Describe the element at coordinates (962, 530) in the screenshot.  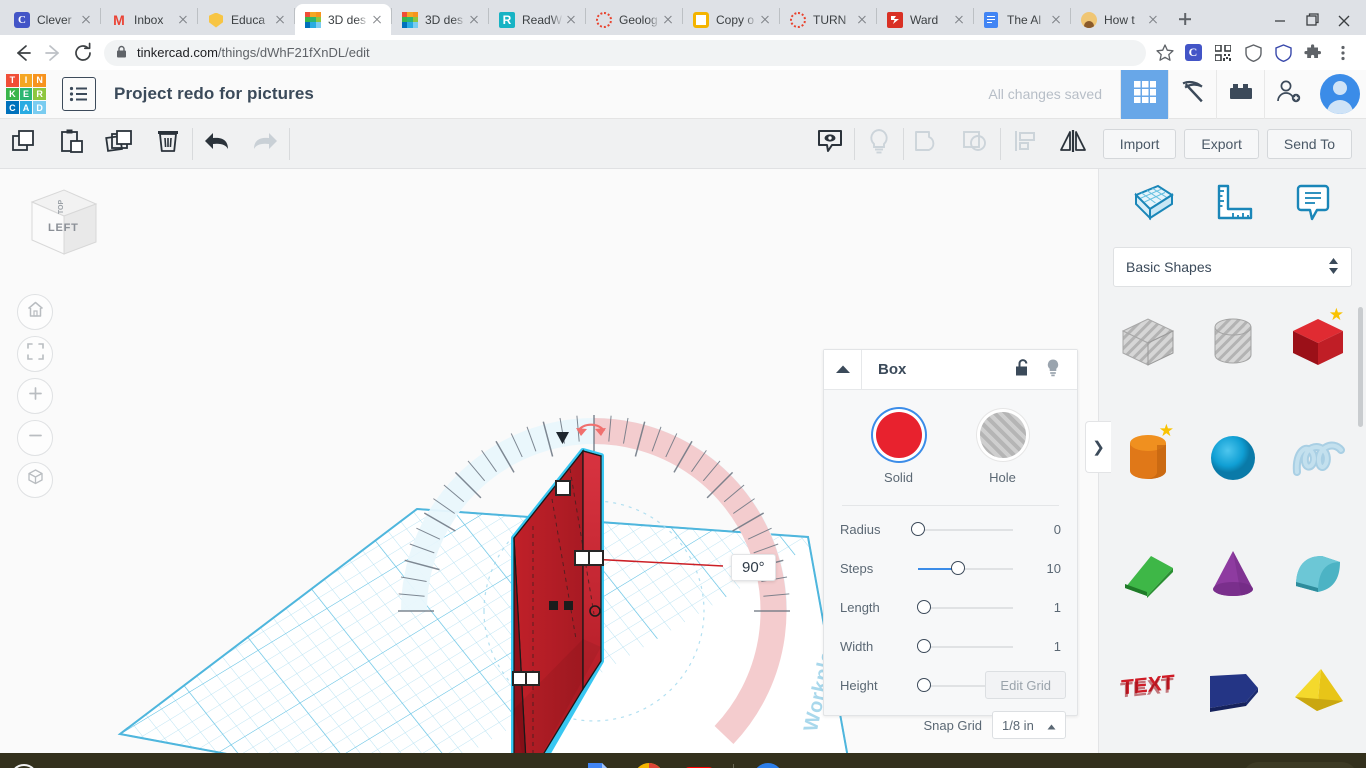
I see `radius-slider` at that location.